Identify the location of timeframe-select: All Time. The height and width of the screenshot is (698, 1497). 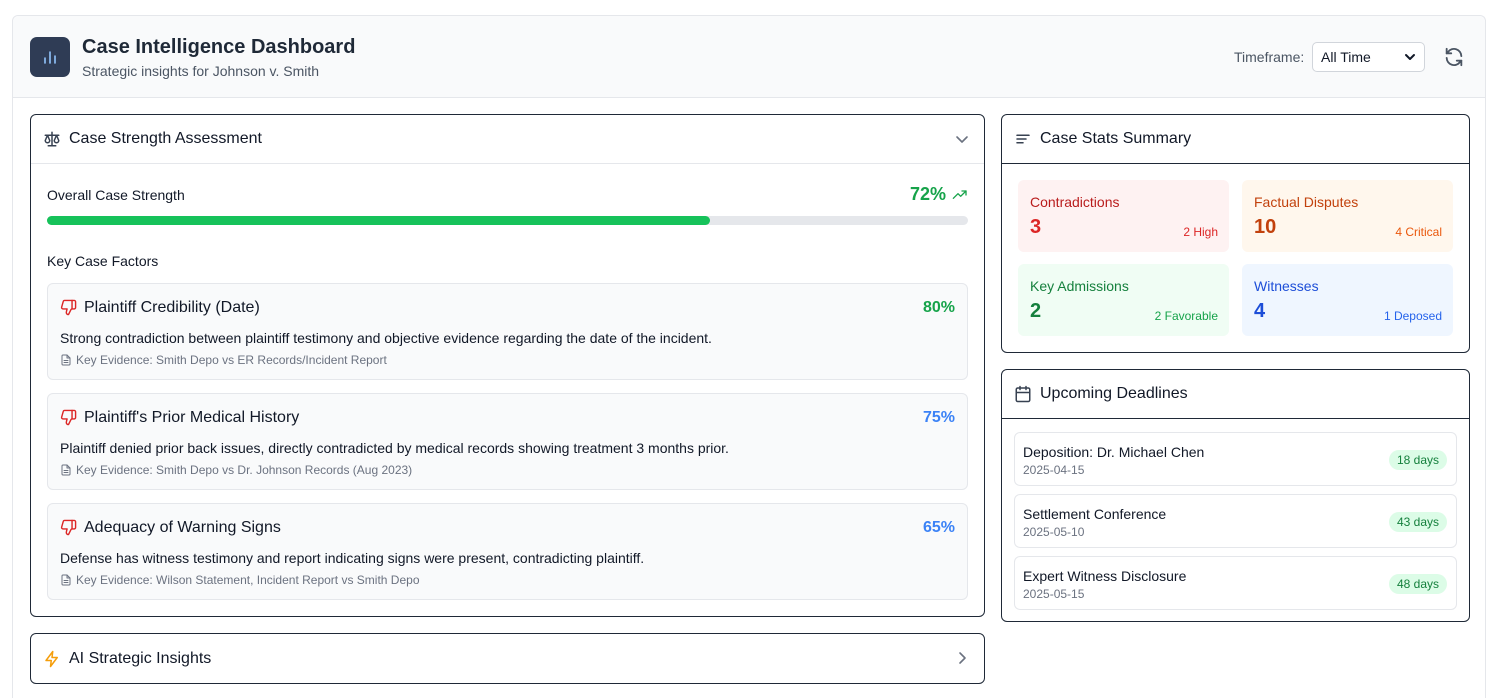
(1368, 57).